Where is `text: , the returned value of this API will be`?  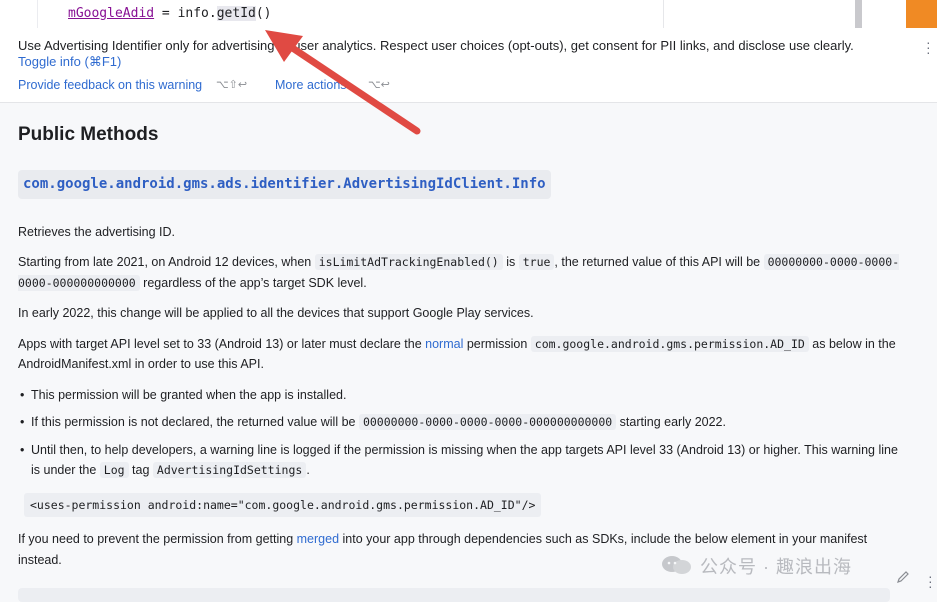 text: , the returned value of this API will be is located at coordinates (659, 262).